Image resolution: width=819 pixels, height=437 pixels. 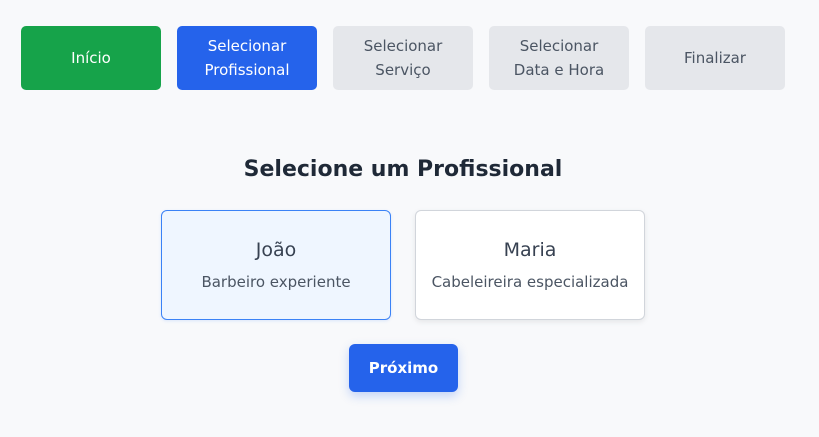 I want to click on next-button: Próximo, so click(x=403, y=368).